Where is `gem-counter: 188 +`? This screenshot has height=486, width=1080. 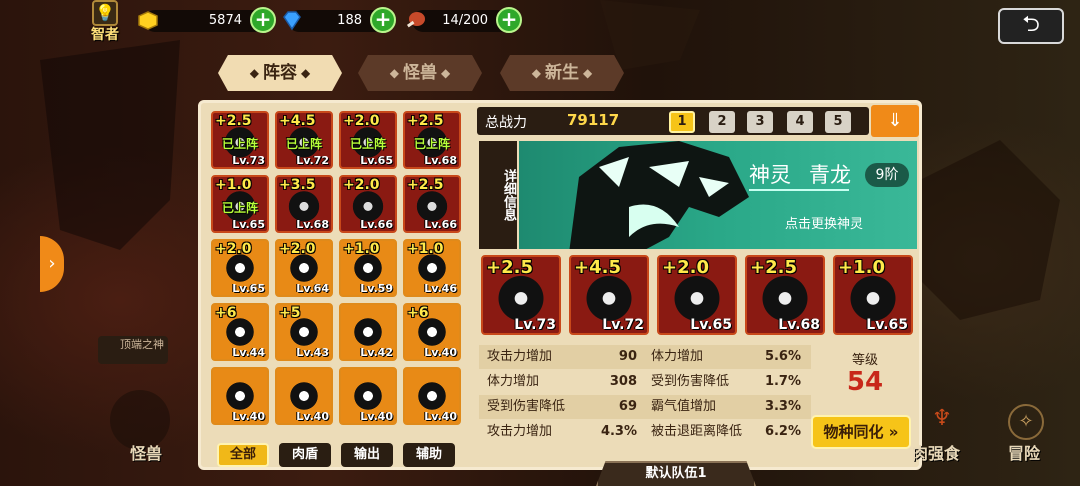 gem-counter: 188 + is located at coordinates (339, 20).